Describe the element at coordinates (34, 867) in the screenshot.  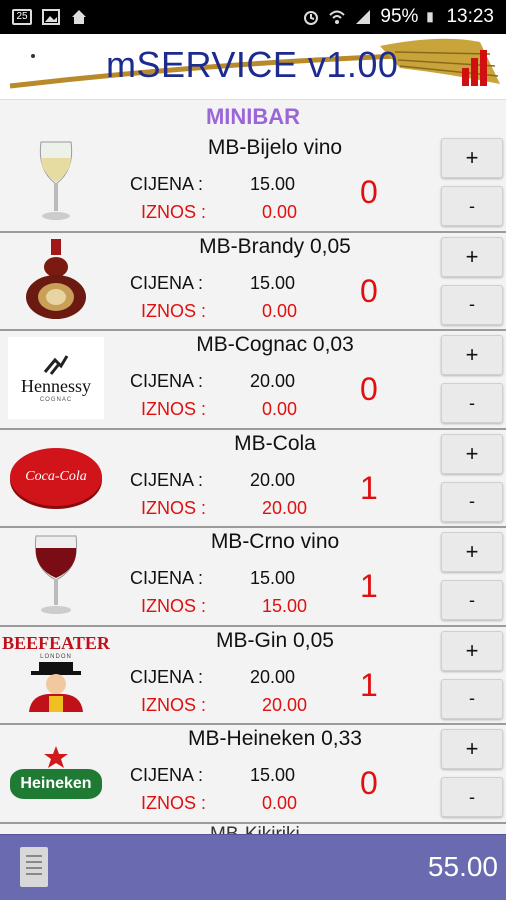
I see `receipt-icon` at that location.